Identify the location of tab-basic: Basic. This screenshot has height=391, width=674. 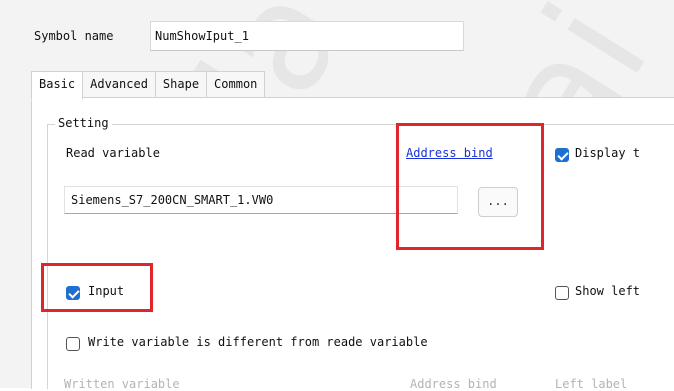
(57, 85).